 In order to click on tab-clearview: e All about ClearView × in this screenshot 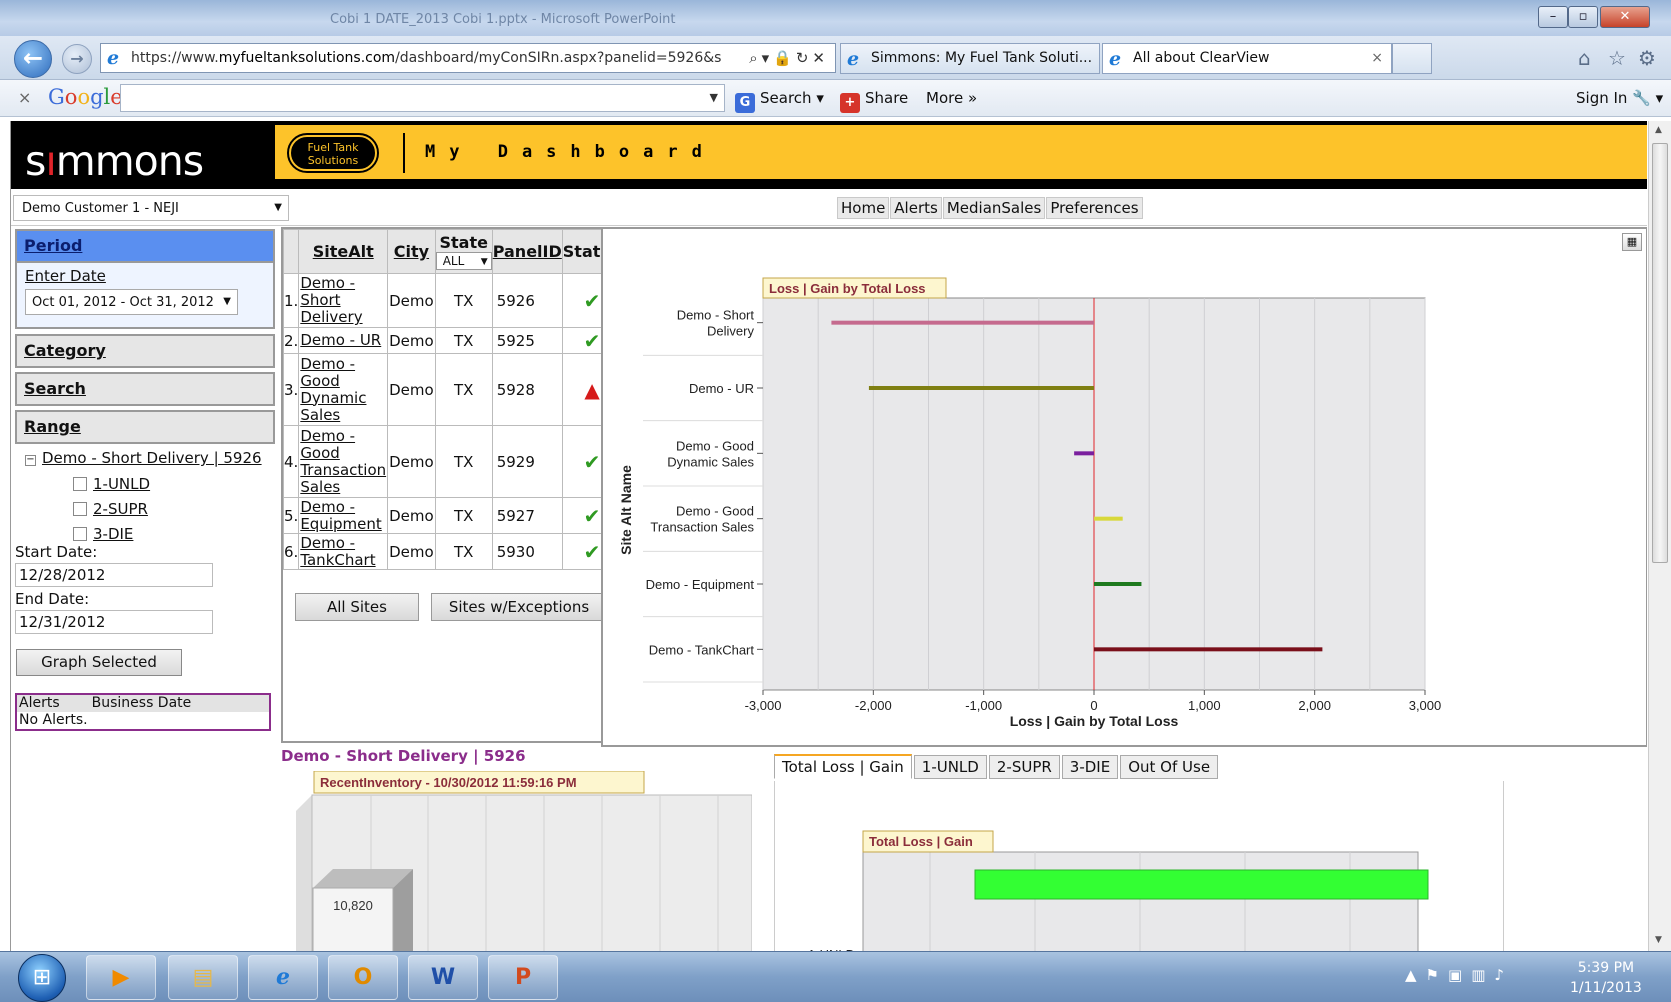, I will do `click(1247, 58)`.